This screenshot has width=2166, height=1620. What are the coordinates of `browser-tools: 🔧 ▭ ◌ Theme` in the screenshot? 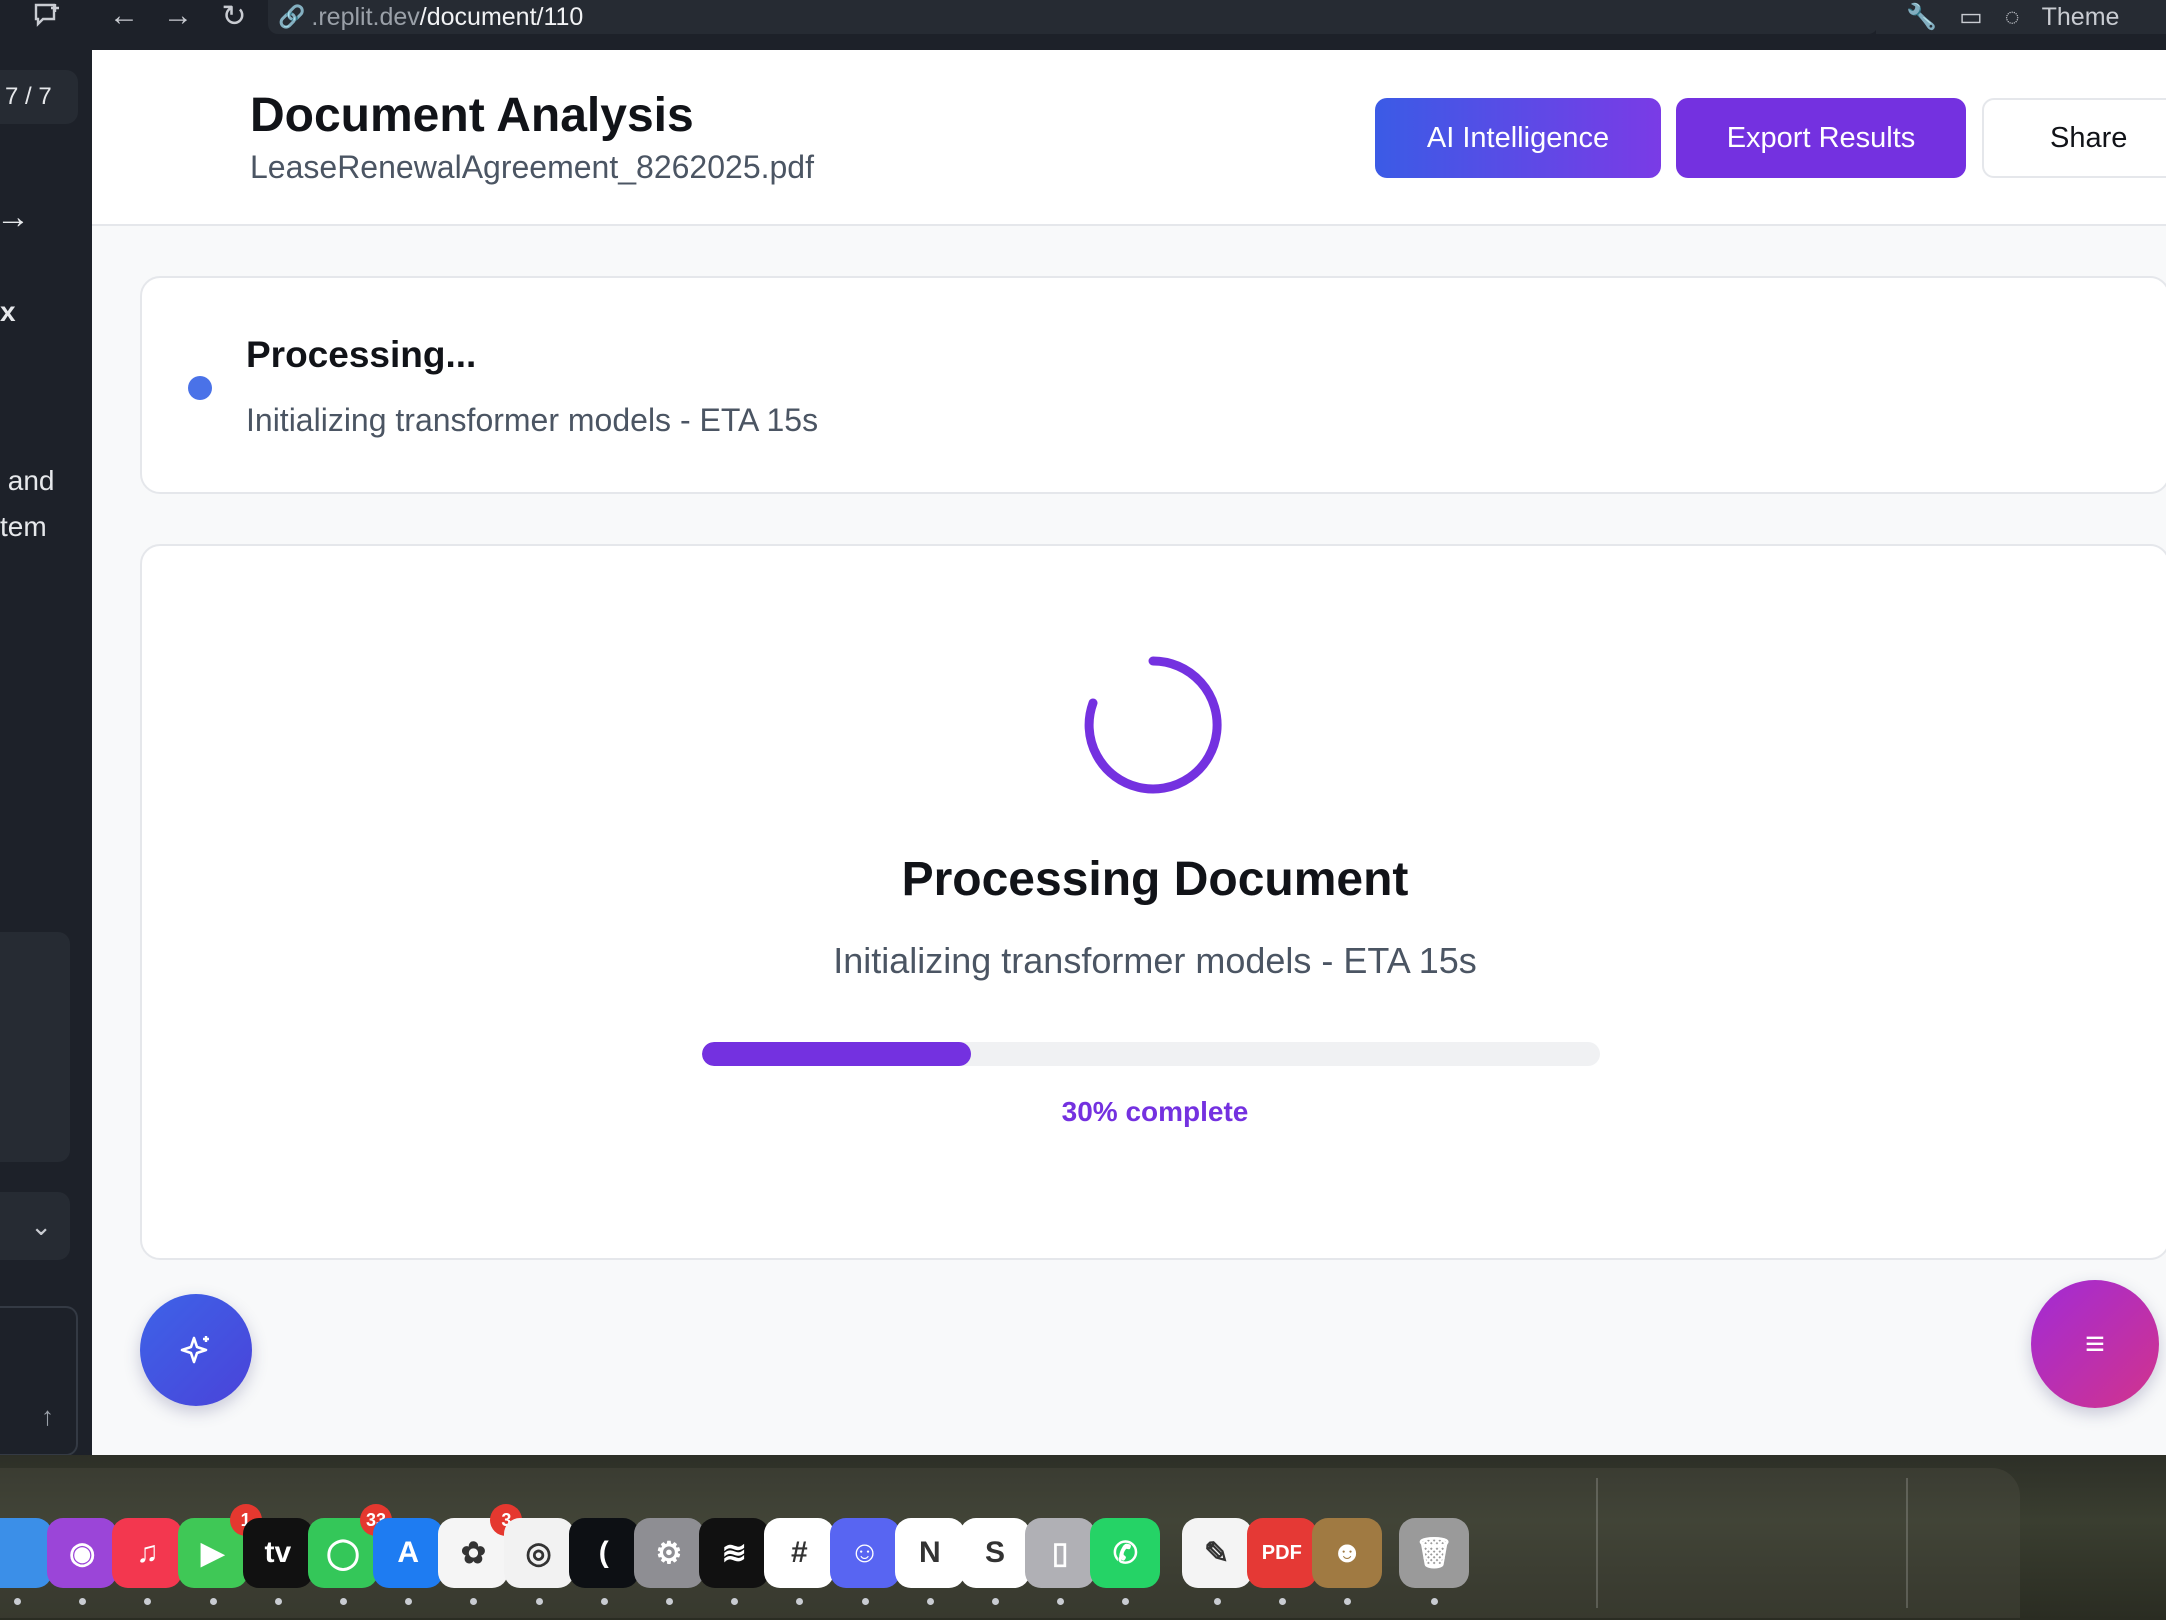 It's located at (2021, 17).